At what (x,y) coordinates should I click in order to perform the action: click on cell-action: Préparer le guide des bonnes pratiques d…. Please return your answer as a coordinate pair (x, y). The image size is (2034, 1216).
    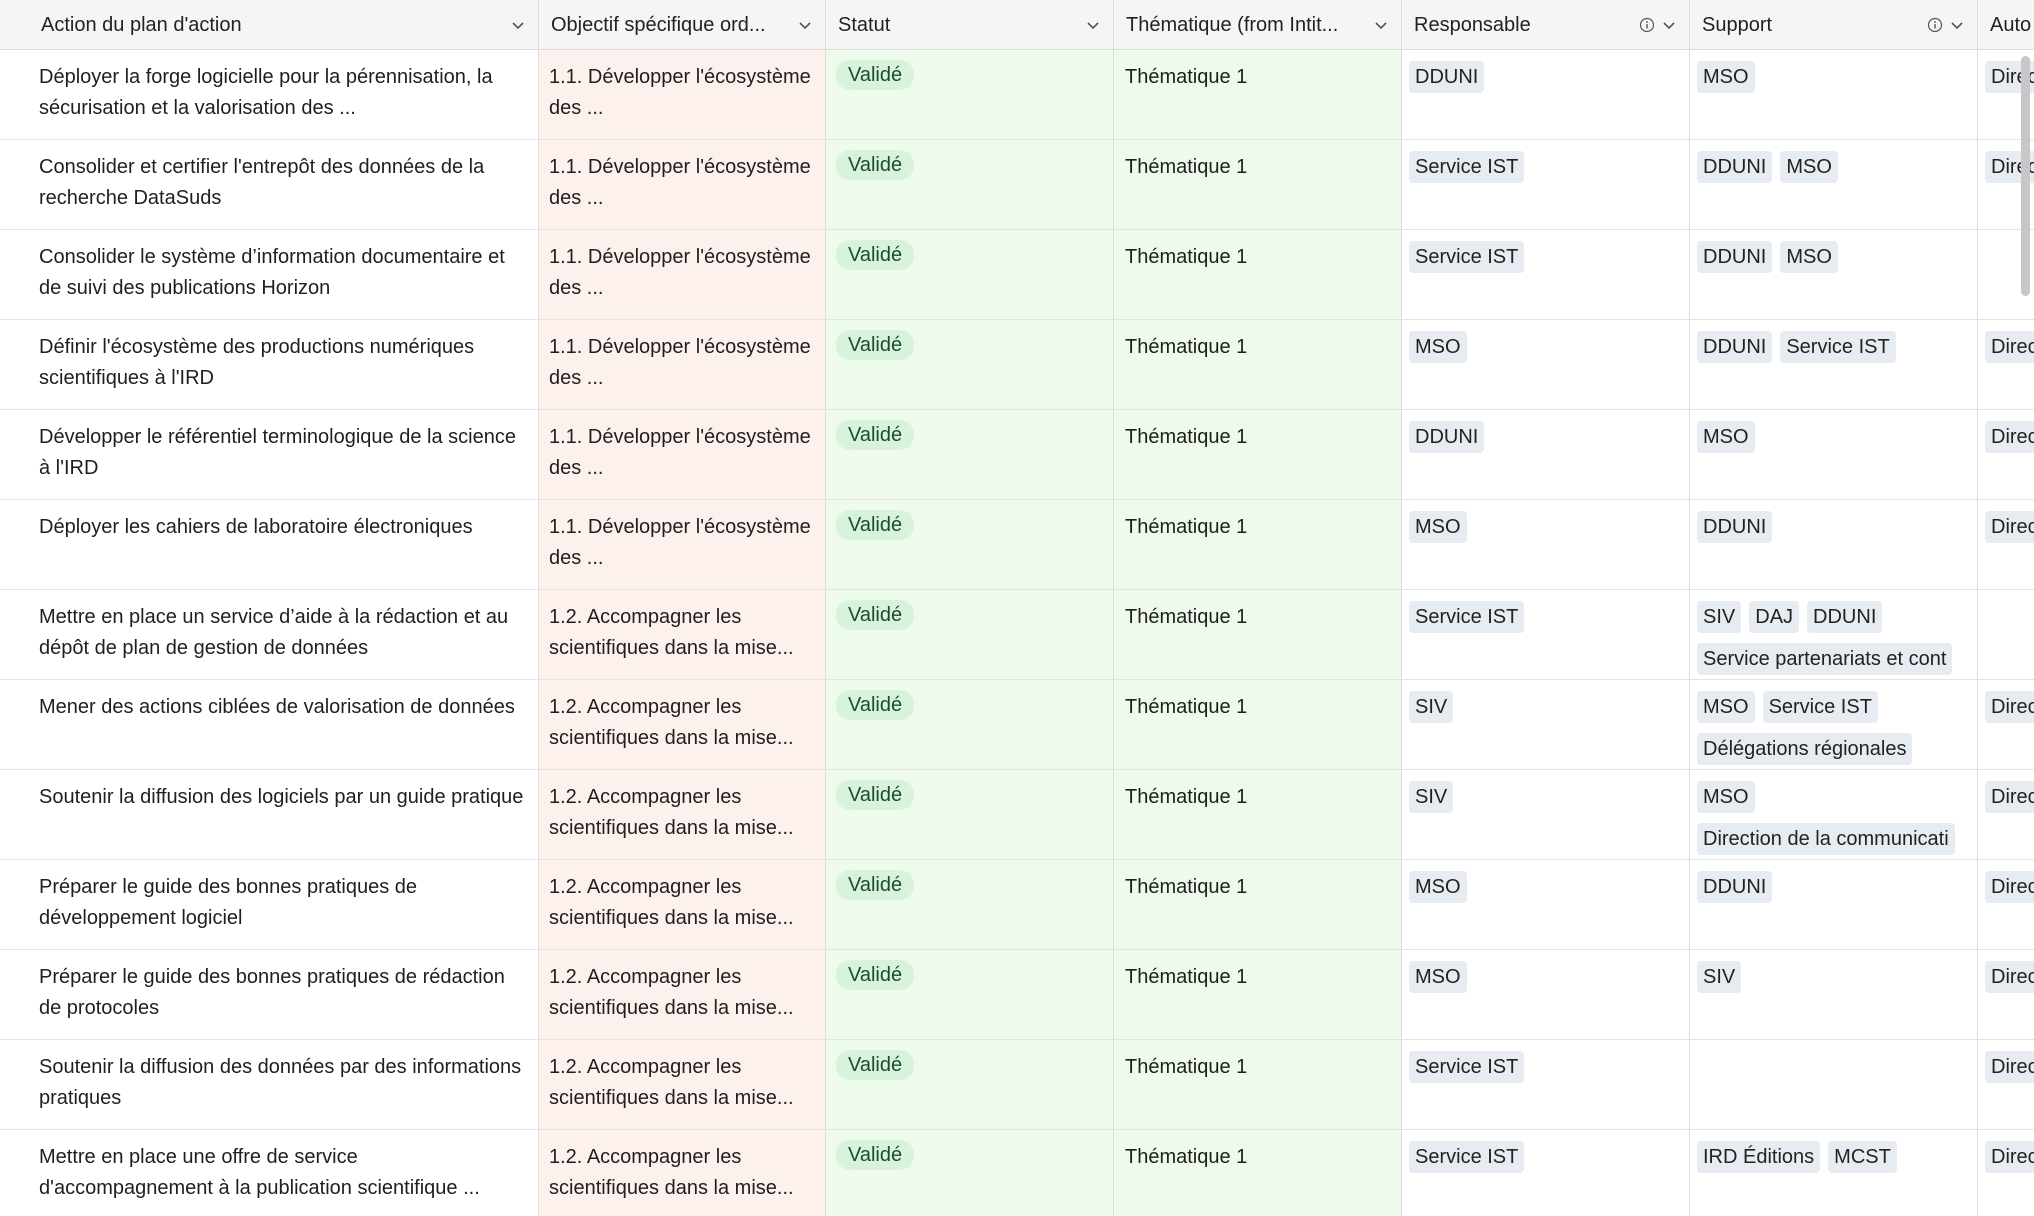
    Looking at the image, I should click on (269, 994).